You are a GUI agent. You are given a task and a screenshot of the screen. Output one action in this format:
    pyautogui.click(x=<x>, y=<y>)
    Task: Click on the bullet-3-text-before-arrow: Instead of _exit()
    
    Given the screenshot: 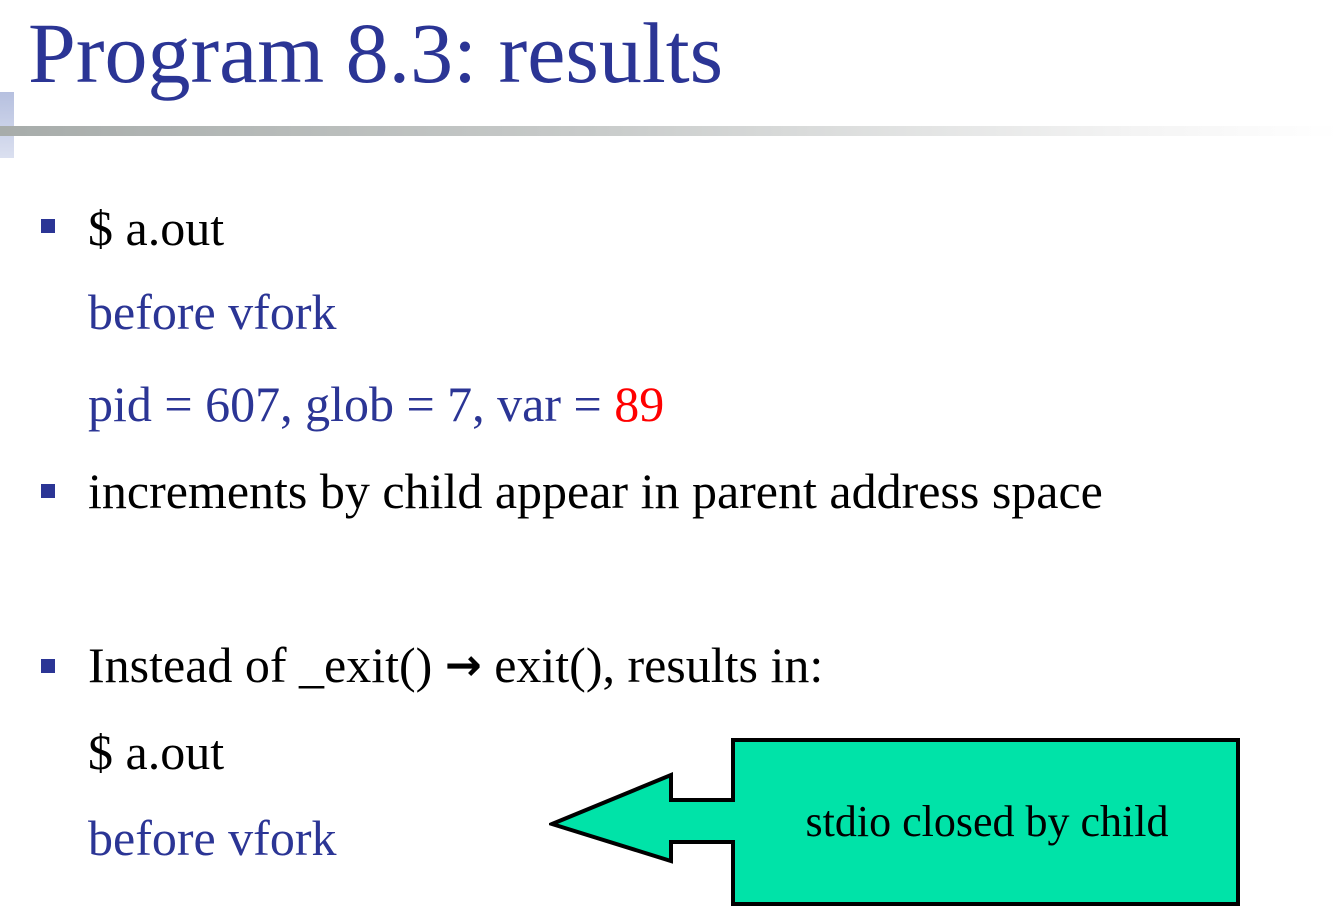 What is the action you would take?
    pyautogui.click(x=266, y=665)
    